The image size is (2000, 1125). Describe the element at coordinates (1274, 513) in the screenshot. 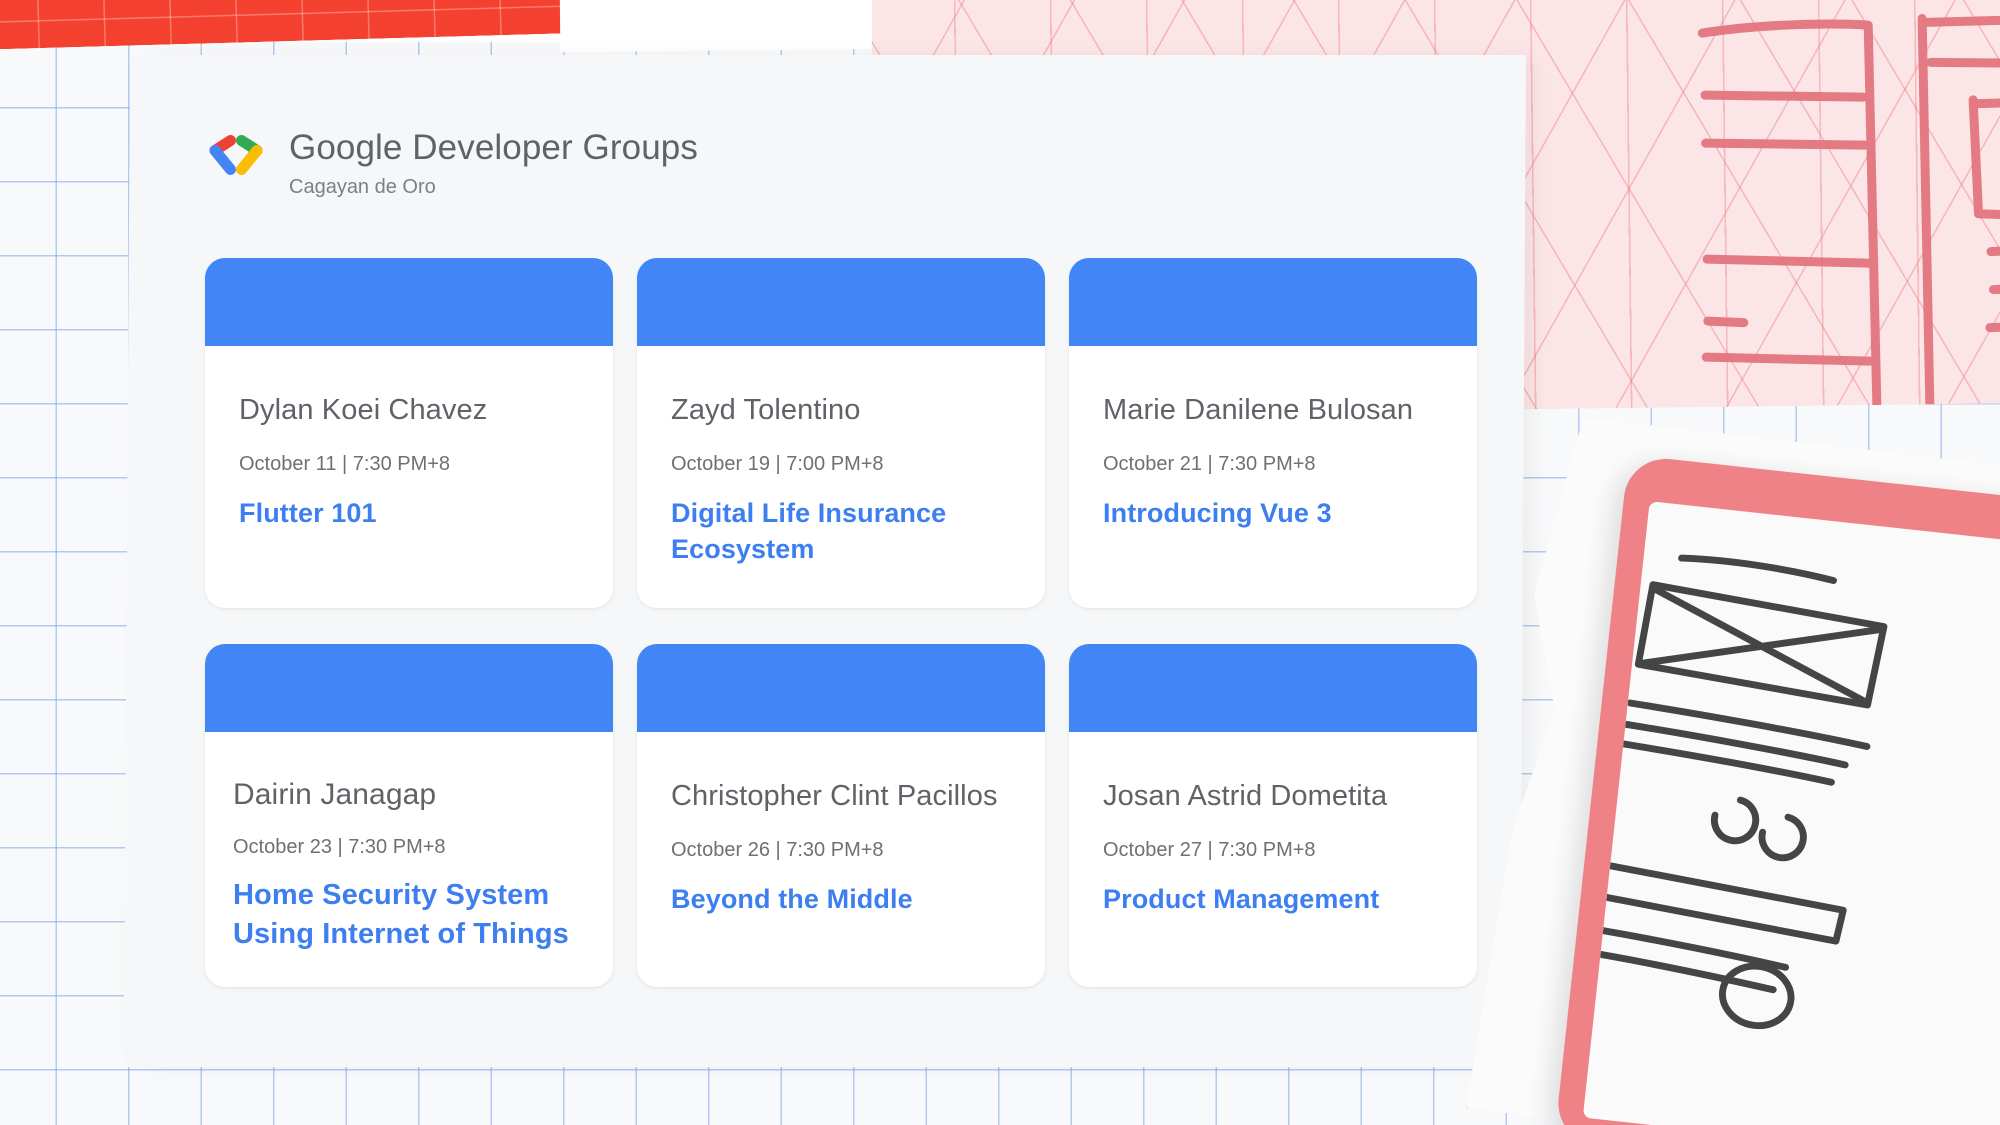

I see `session-topic: Introducing Vue 3` at that location.